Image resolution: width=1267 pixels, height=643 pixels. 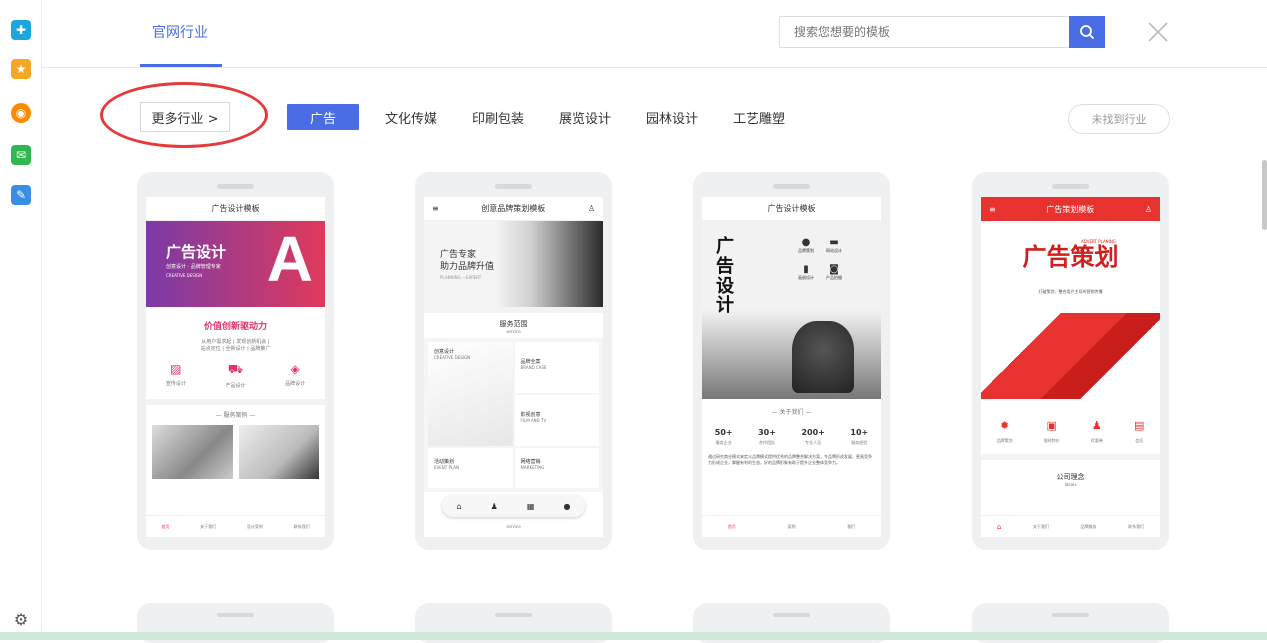 I want to click on nav-item: 我们, so click(x=851, y=526).